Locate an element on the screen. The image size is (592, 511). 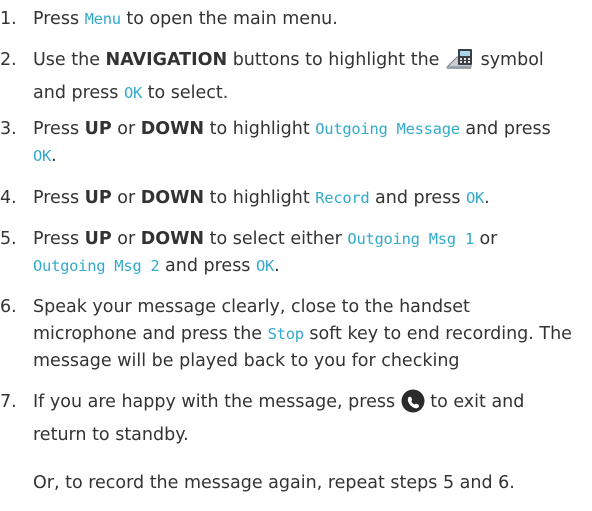
lcd-text-menu: Menu is located at coordinates (102, 19).